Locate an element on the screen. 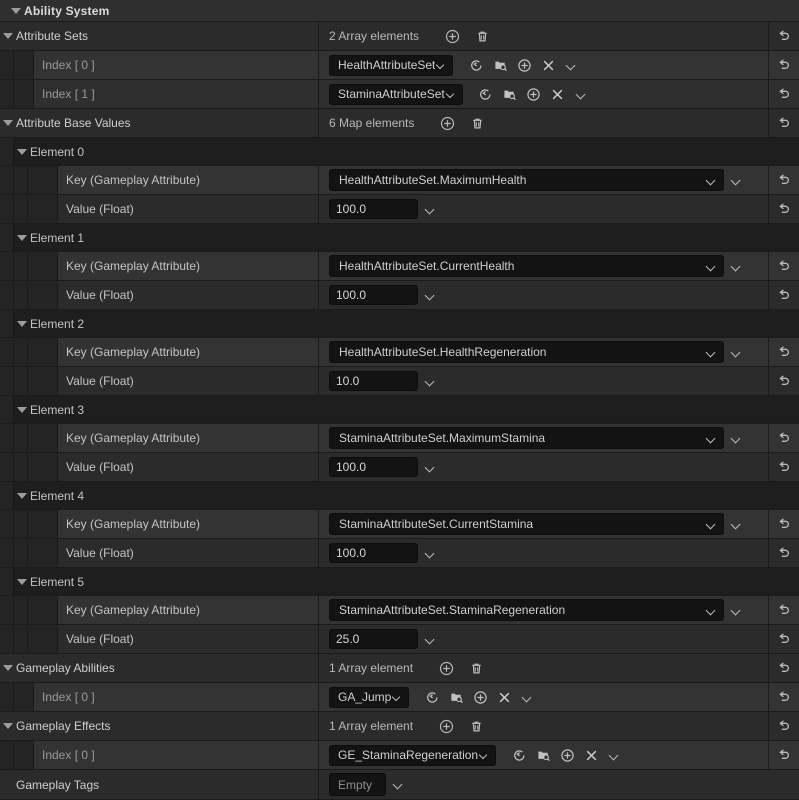  array-item-row: Index [ 0 ] GA_Jump is located at coordinates (399, 697).